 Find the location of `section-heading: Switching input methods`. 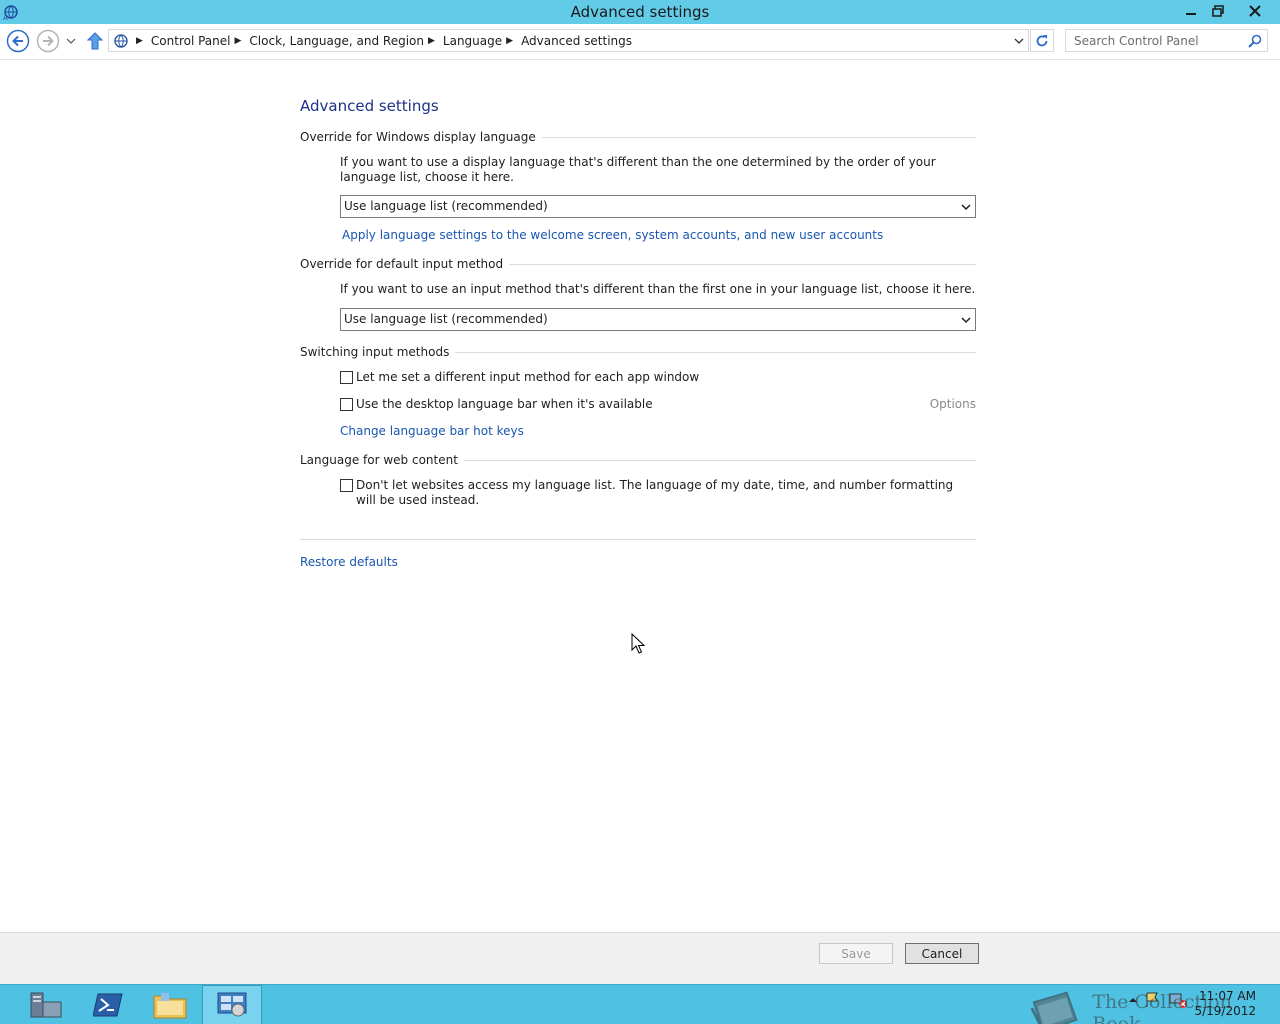

section-heading: Switching input methods is located at coordinates (375, 352).